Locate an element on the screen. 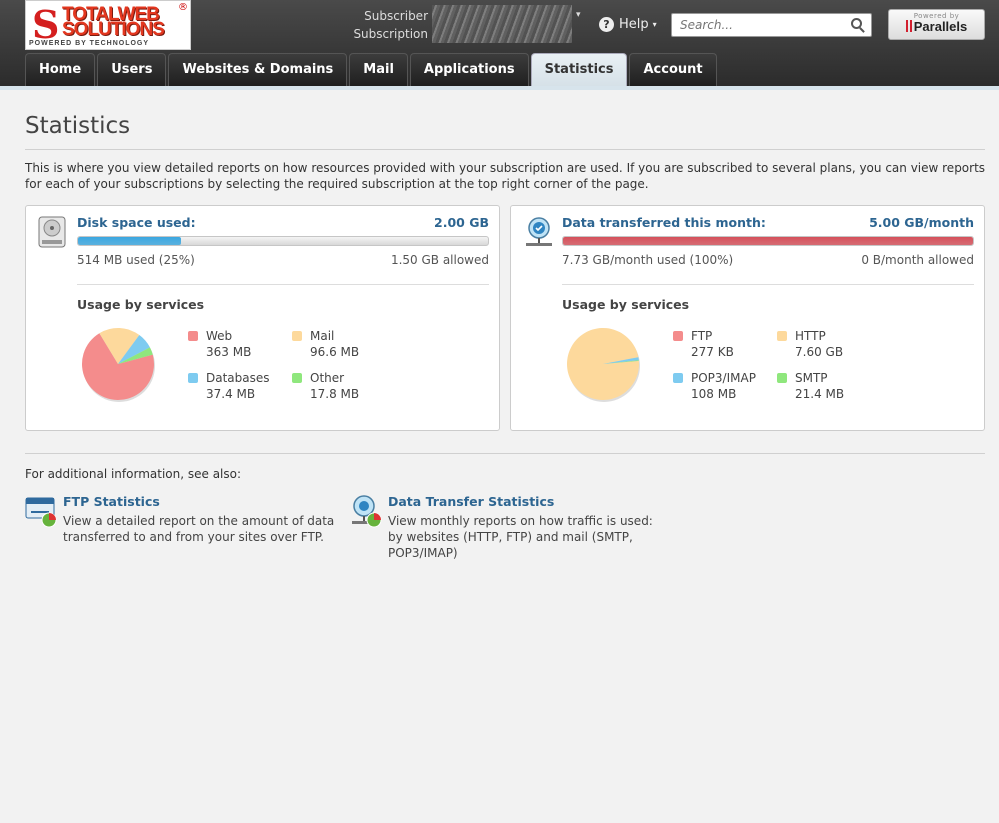 The image size is (999, 823). tab-statistics: Statistics is located at coordinates (579, 69).